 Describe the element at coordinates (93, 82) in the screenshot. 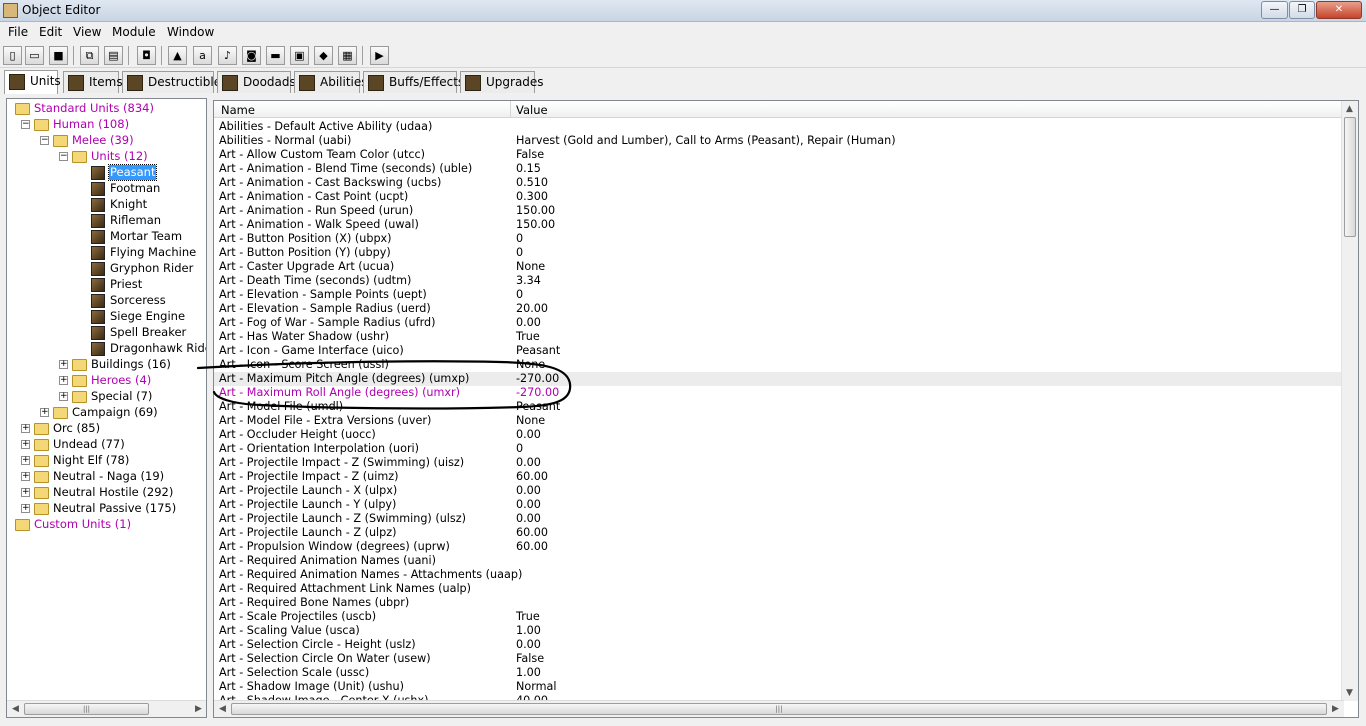

I see `tab-items: Items` at that location.